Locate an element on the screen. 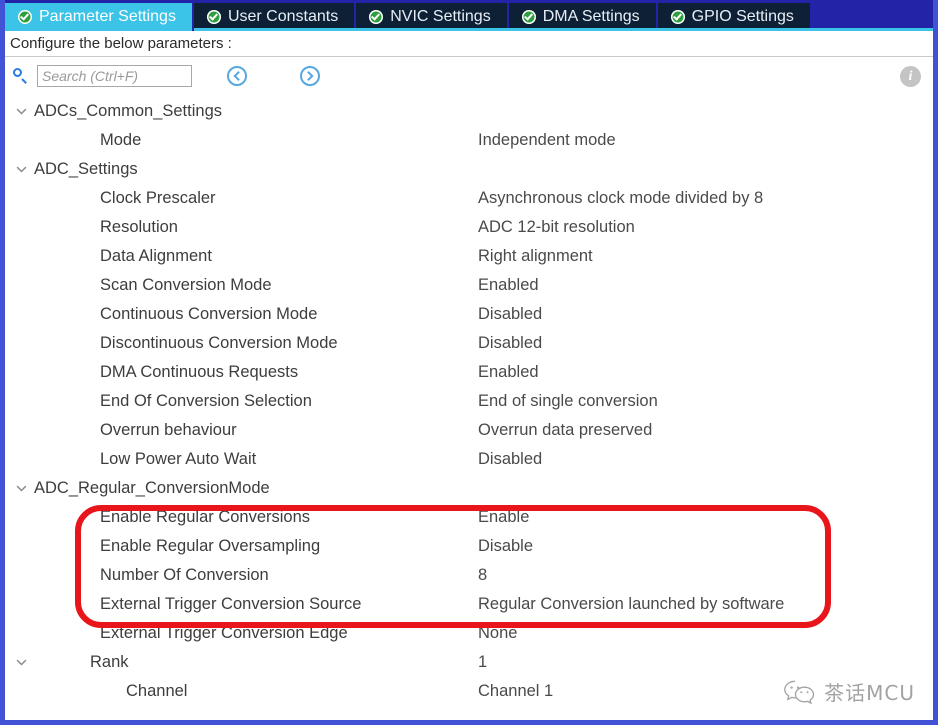  tab-label: Parameter Settings is located at coordinates (107, 16).